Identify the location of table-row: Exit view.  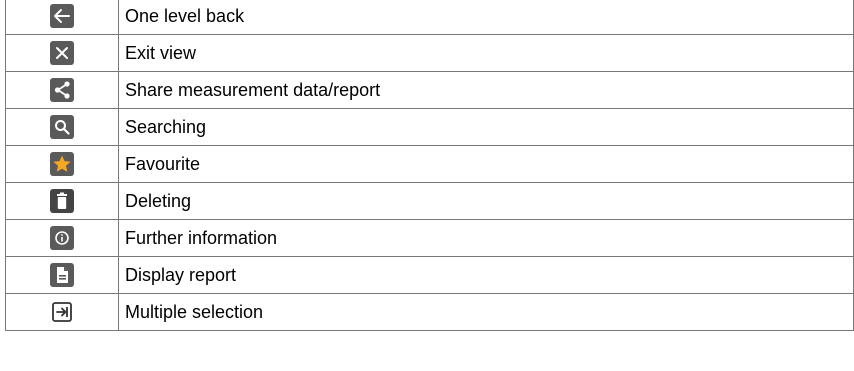
(429, 53).